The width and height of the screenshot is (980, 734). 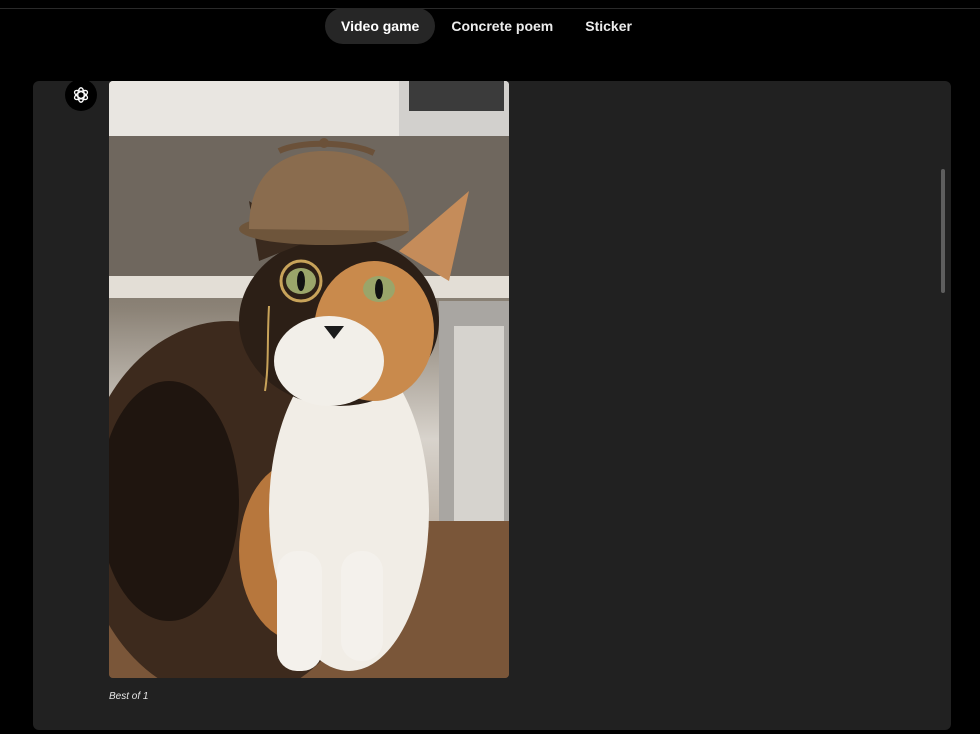 What do you see at coordinates (943, 231) in the screenshot?
I see `scrollbar-thumb` at bounding box center [943, 231].